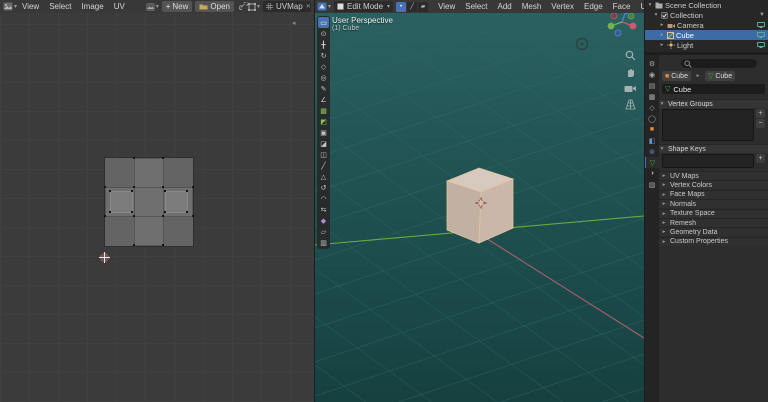 The width and height of the screenshot is (768, 402). What do you see at coordinates (364, 6) in the screenshot?
I see `mode-selector: Edit Mode ▾` at bounding box center [364, 6].